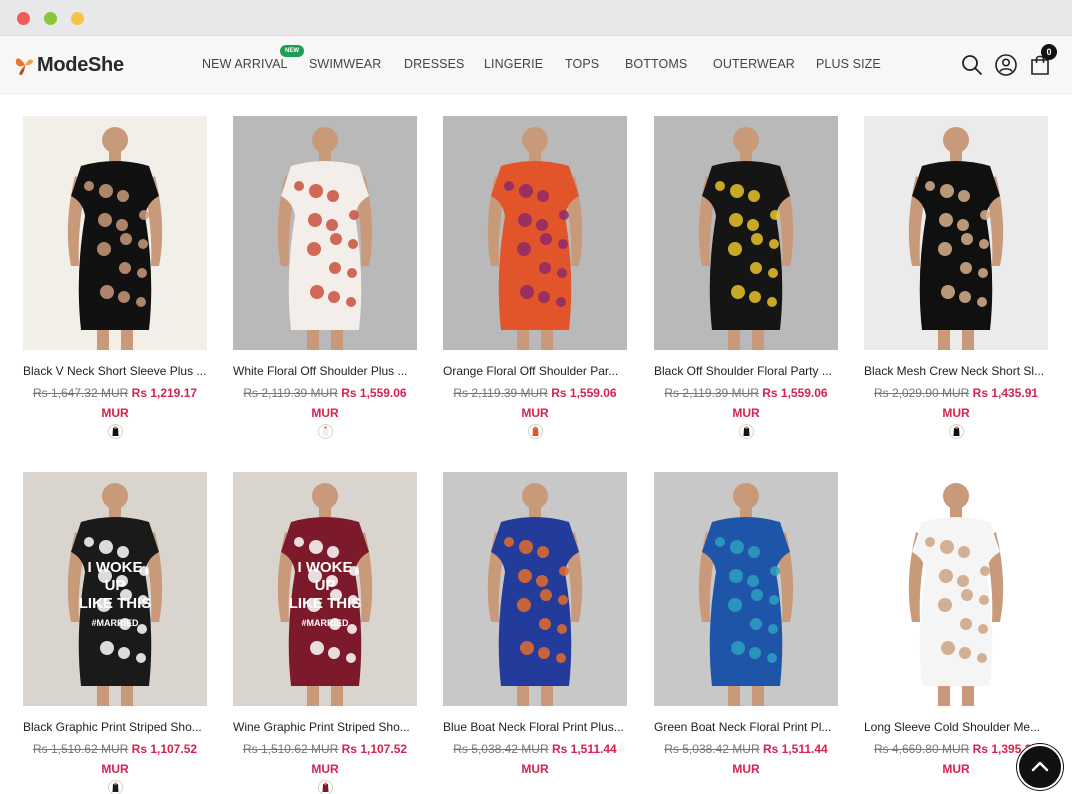 The height and width of the screenshot is (794, 1072). Describe the element at coordinates (848, 64) in the screenshot. I see `nav-plus-size: PLUS SIZE` at that location.